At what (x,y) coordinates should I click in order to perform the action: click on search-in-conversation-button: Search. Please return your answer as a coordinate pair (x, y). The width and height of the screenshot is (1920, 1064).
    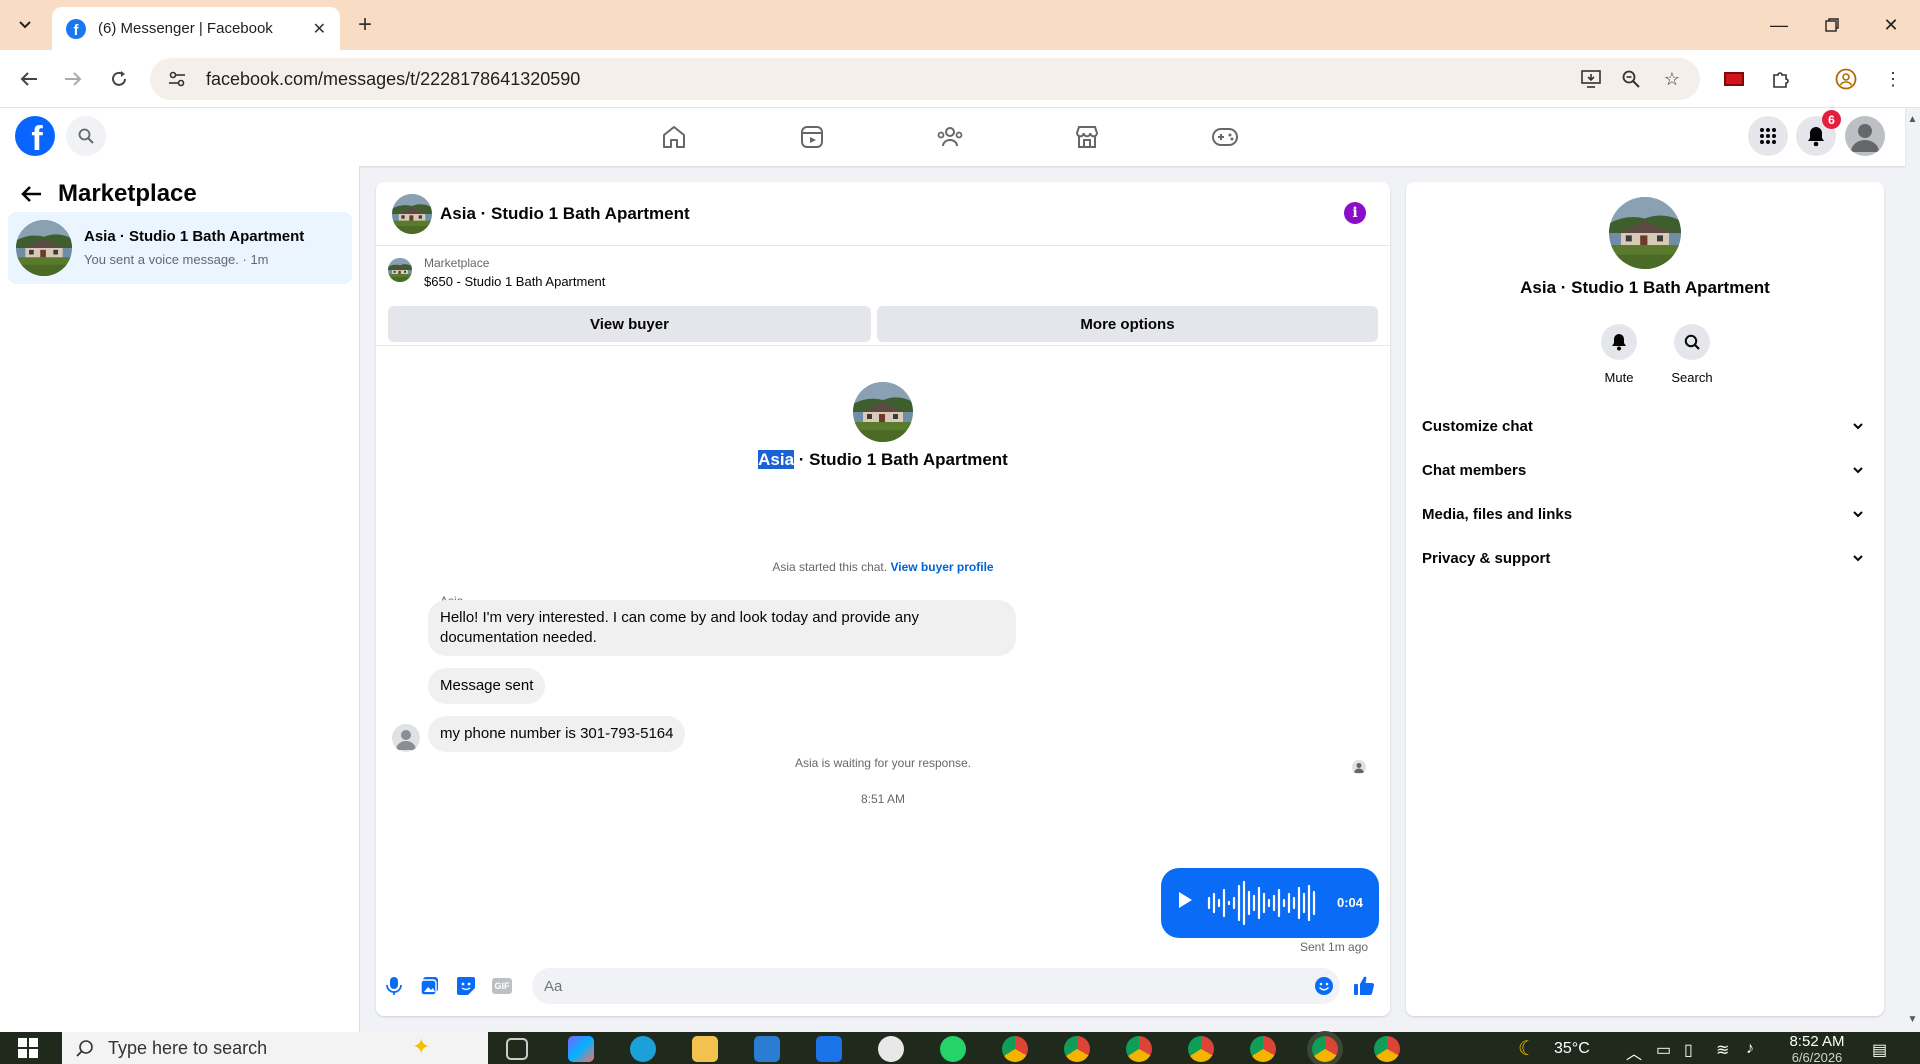
    Looking at the image, I should click on (1692, 354).